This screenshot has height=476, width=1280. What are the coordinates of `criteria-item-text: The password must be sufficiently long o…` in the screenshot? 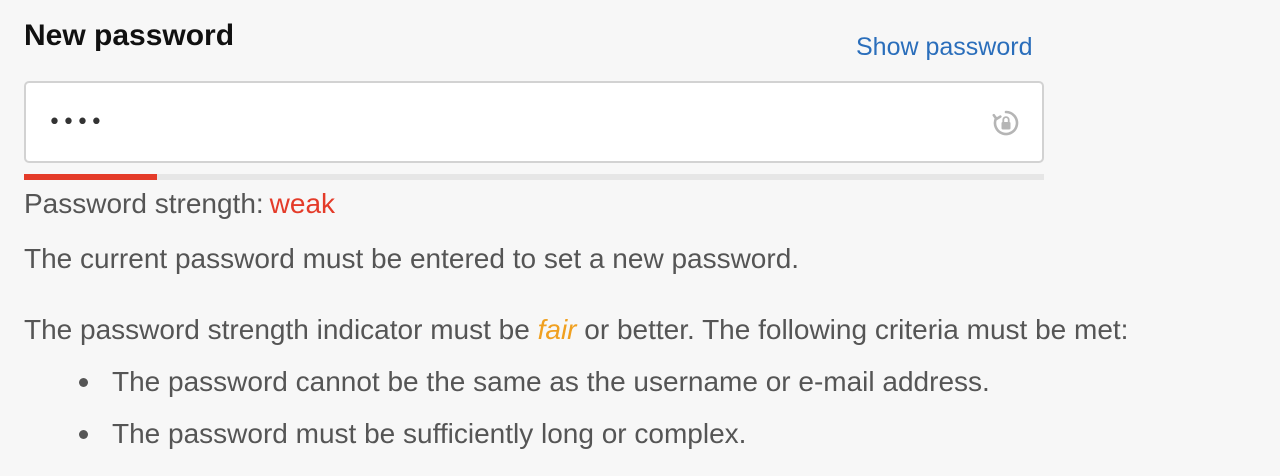 It's located at (429, 433).